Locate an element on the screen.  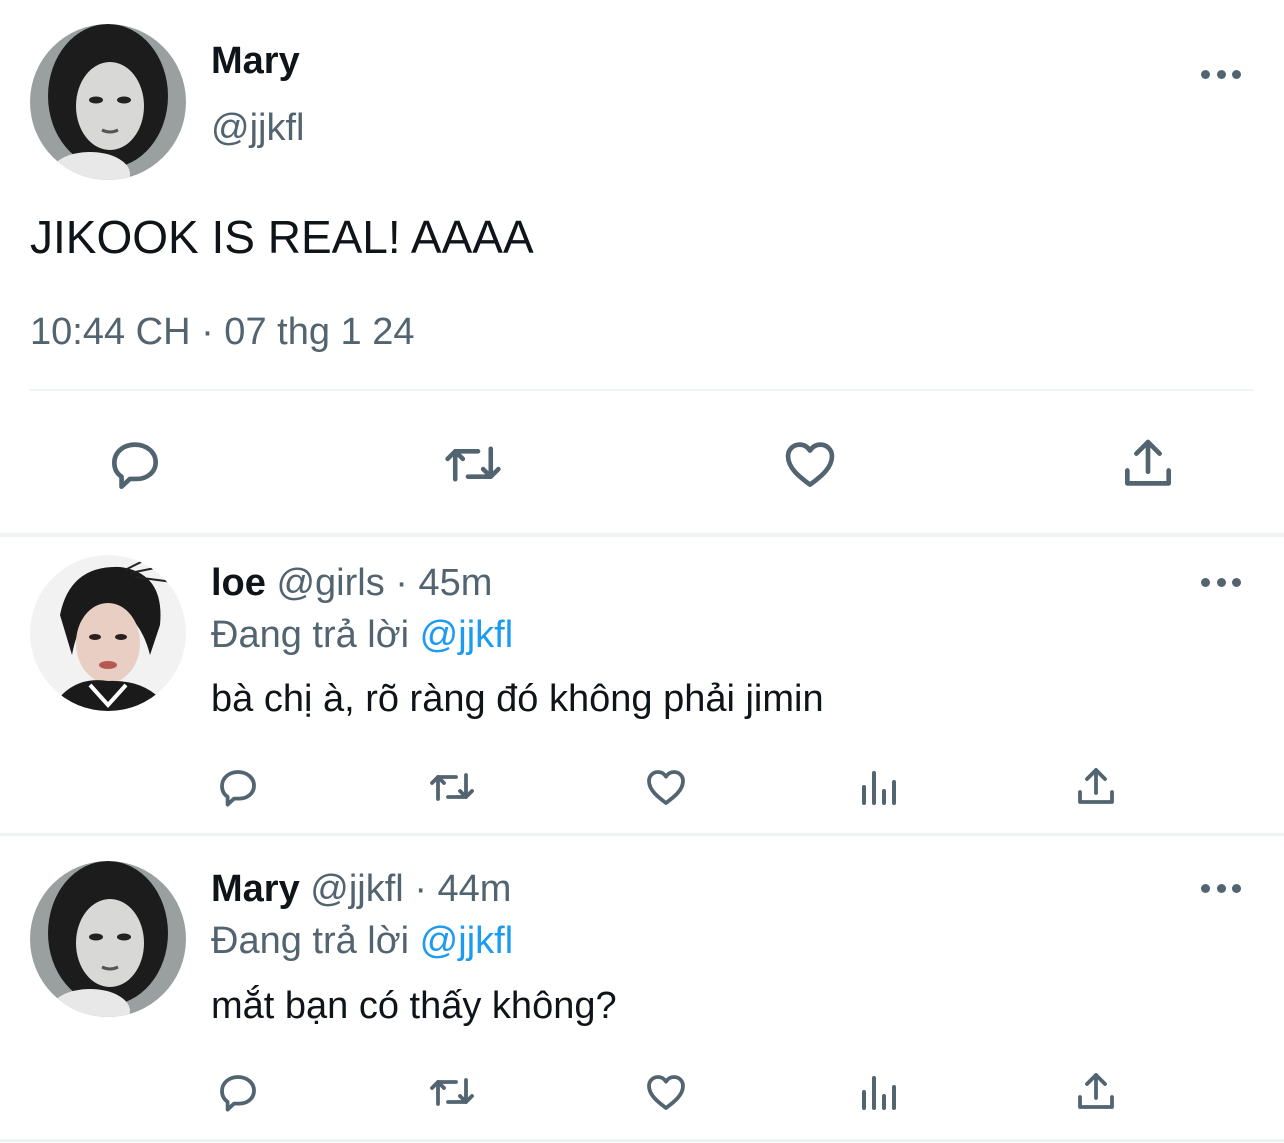
tweet-timestamp: 10:44 CH · 07 thg 1 24 is located at coordinates (222, 332).